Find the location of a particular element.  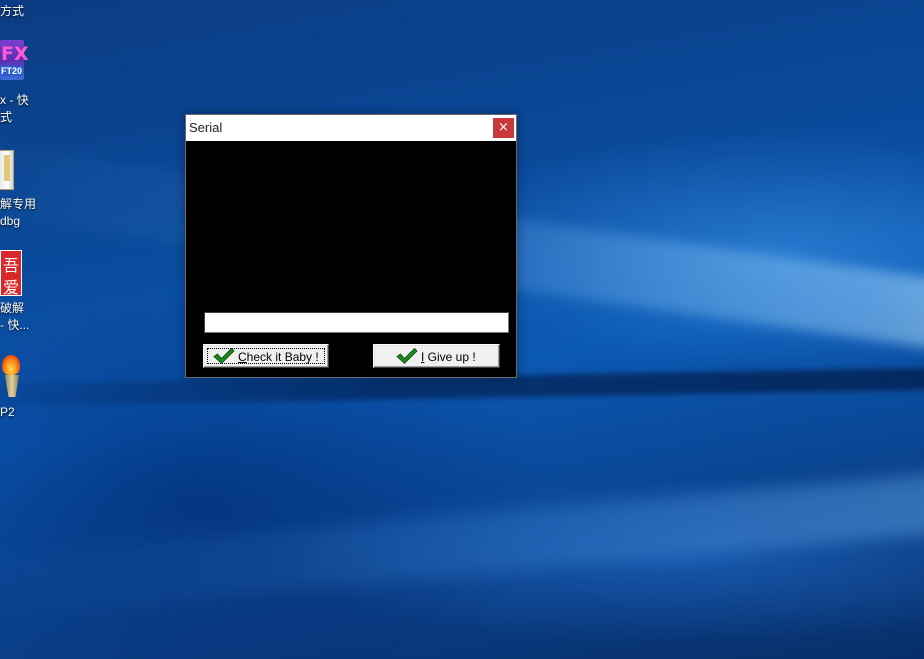

foxit-app-icon: FX FT20 is located at coordinates (14, 60).